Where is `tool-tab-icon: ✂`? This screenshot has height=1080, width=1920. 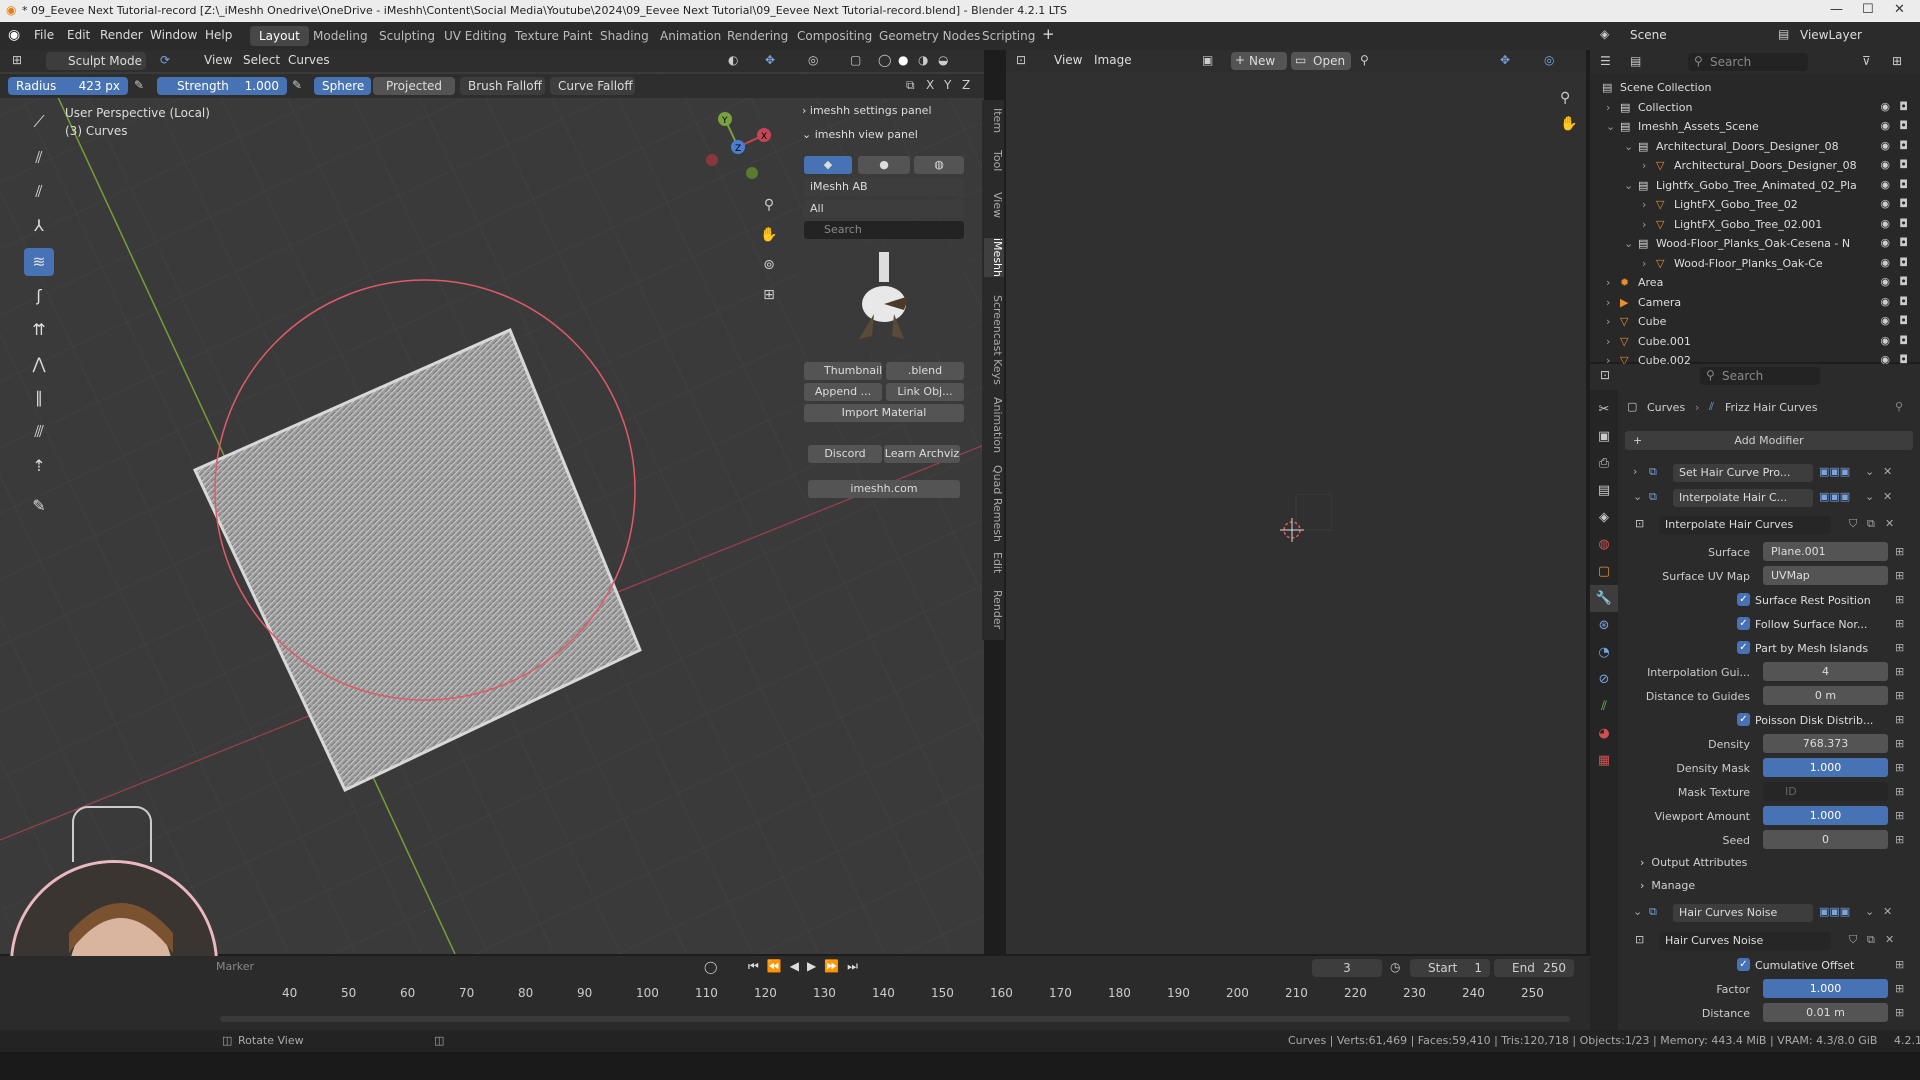 tool-tab-icon: ✂ is located at coordinates (1604, 409).